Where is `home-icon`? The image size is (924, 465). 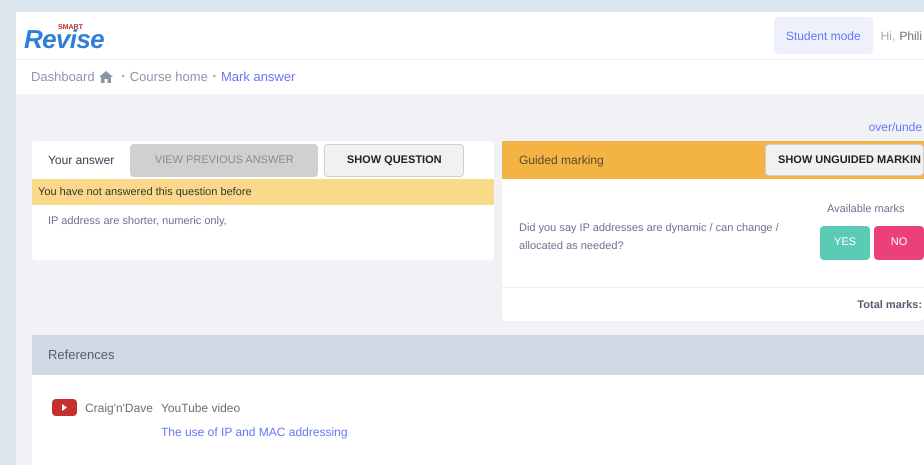 home-icon is located at coordinates (105, 77).